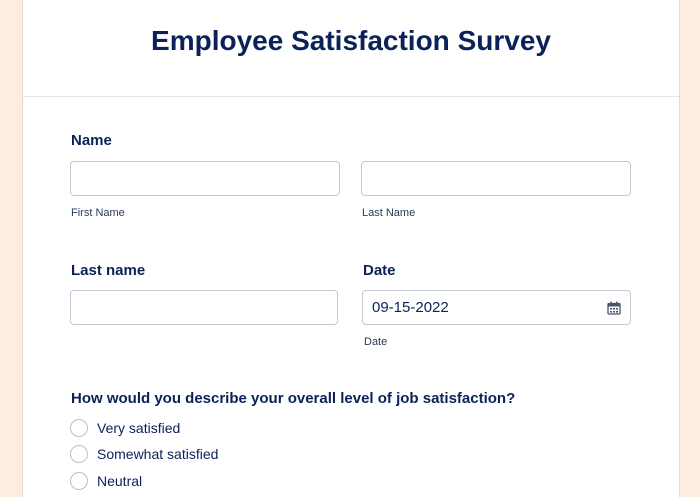 The width and height of the screenshot is (700, 497). Describe the element at coordinates (376, 342) in the screenshot. I see `date-sublabel: Date` at that location.